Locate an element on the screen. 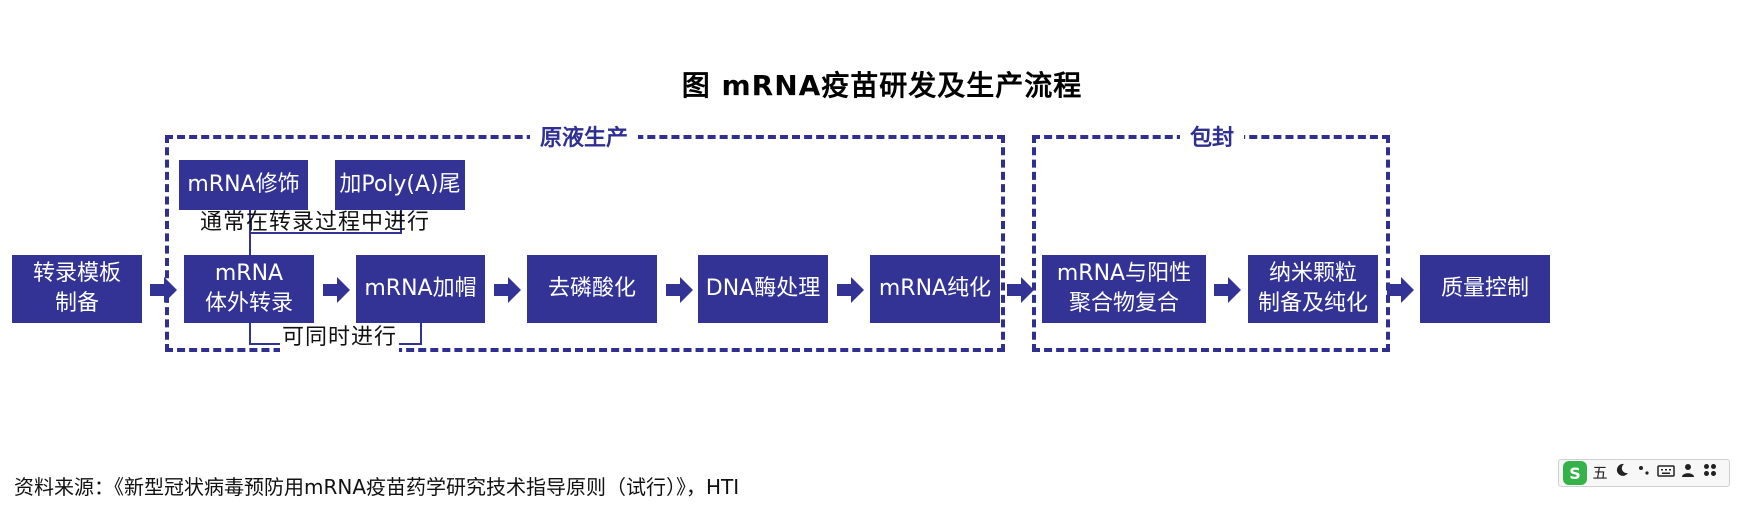  ime-mode-button: 五 is located at coordinates (1600, 473).